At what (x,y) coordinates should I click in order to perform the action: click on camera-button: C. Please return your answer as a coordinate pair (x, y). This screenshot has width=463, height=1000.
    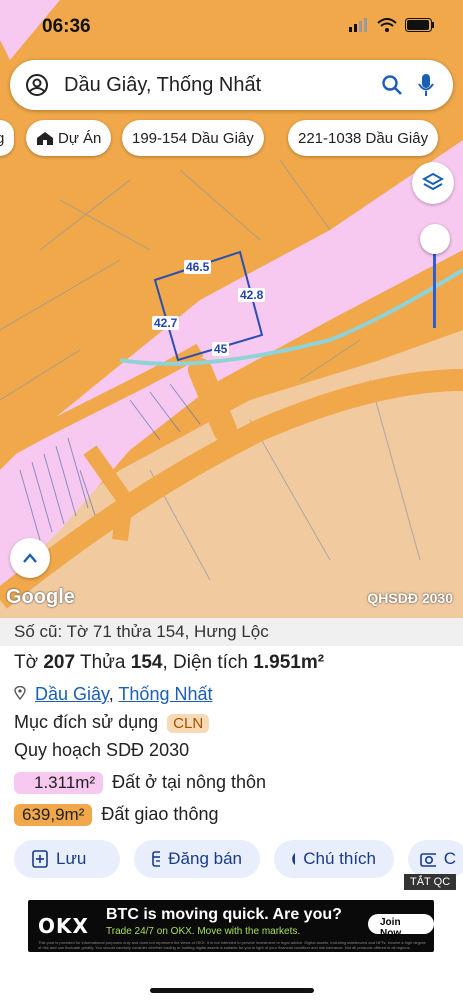
    Looking at the image, I should click on (435, 859).